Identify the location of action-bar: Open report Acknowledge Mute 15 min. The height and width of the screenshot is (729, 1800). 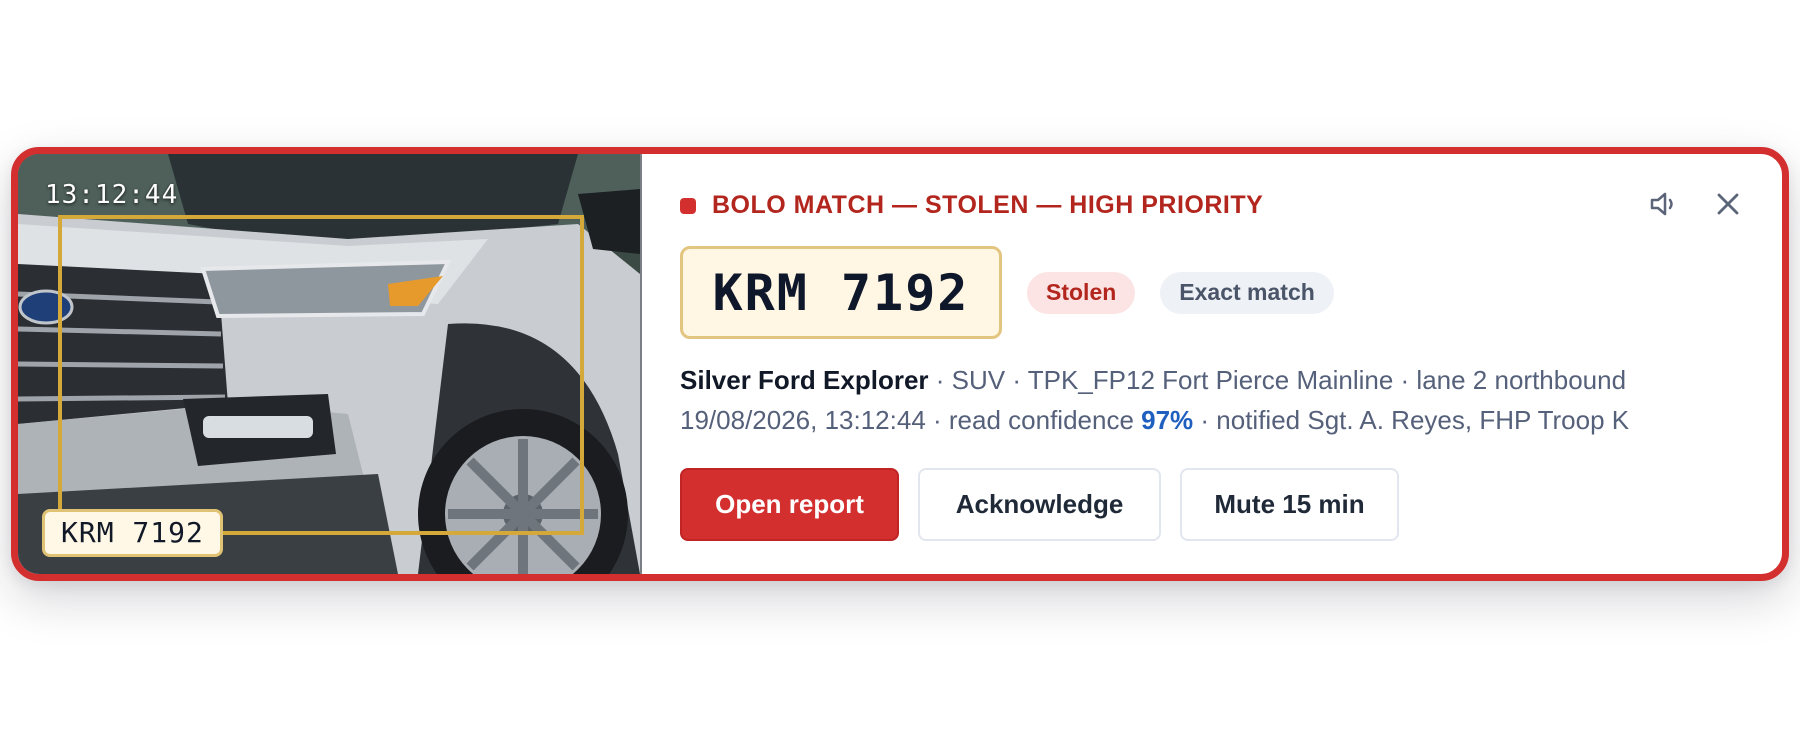
(1049, 504).